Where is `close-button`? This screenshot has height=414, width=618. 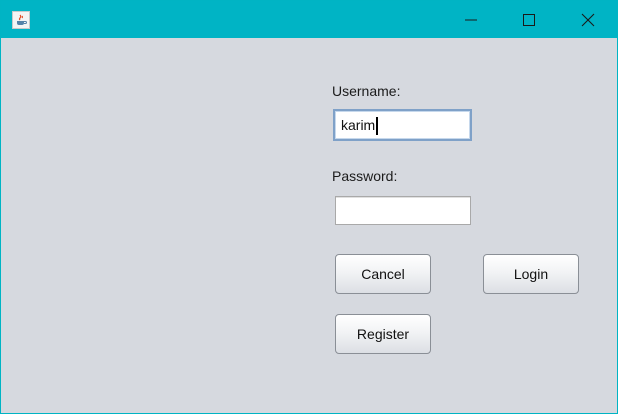
close-button is located at coordinates (588, 19).